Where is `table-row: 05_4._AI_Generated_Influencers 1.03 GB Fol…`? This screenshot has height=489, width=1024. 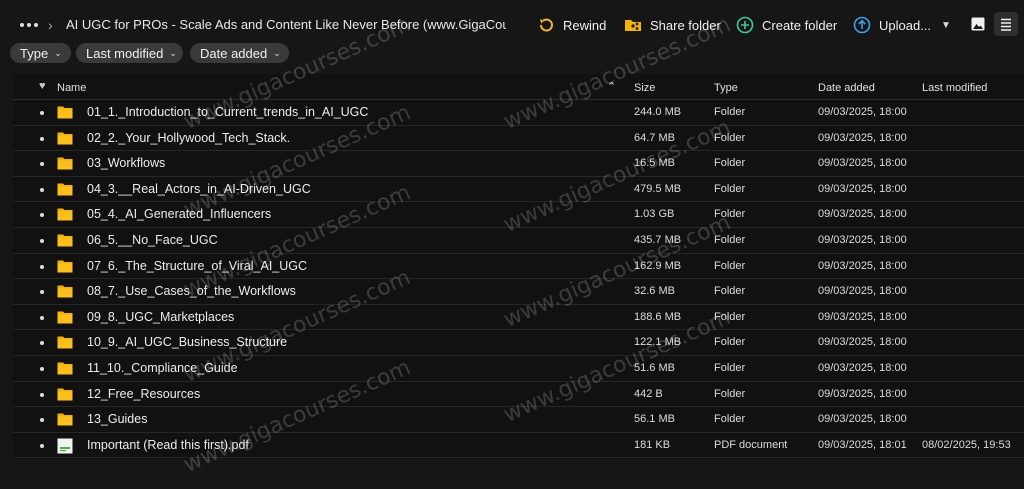 table-row: 05_4._AI_Generated_Influencers 1.03 GB Fol… is located at coordinates (518, 215).